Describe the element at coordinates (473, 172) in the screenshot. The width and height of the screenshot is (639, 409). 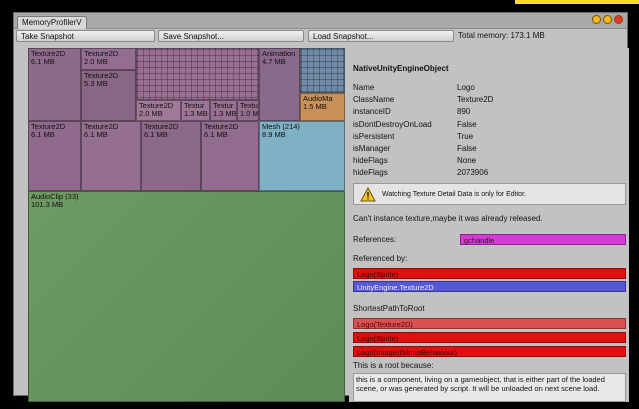
I see `prop-value: 2073906` at that location.